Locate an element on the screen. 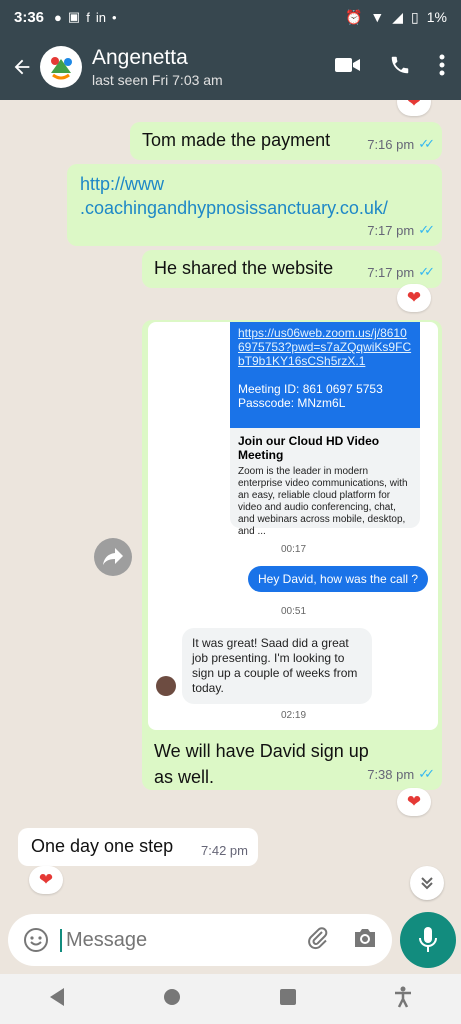 The height and width of the screenshot is (1024, 461). message-text: He shared the website is located at coordinates (244, 268).